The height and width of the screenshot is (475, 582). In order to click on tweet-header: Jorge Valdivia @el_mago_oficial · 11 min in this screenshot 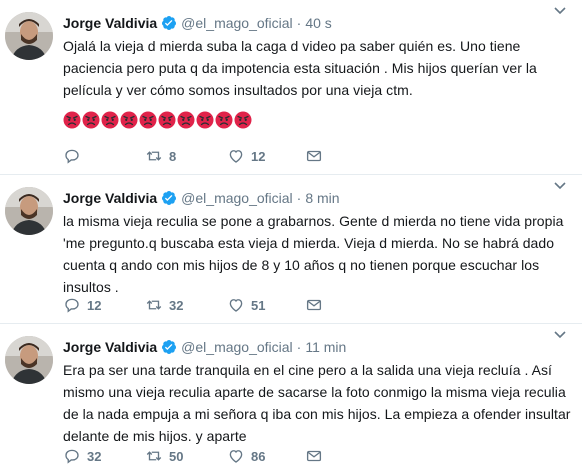, I will do `click(317, 347)`.